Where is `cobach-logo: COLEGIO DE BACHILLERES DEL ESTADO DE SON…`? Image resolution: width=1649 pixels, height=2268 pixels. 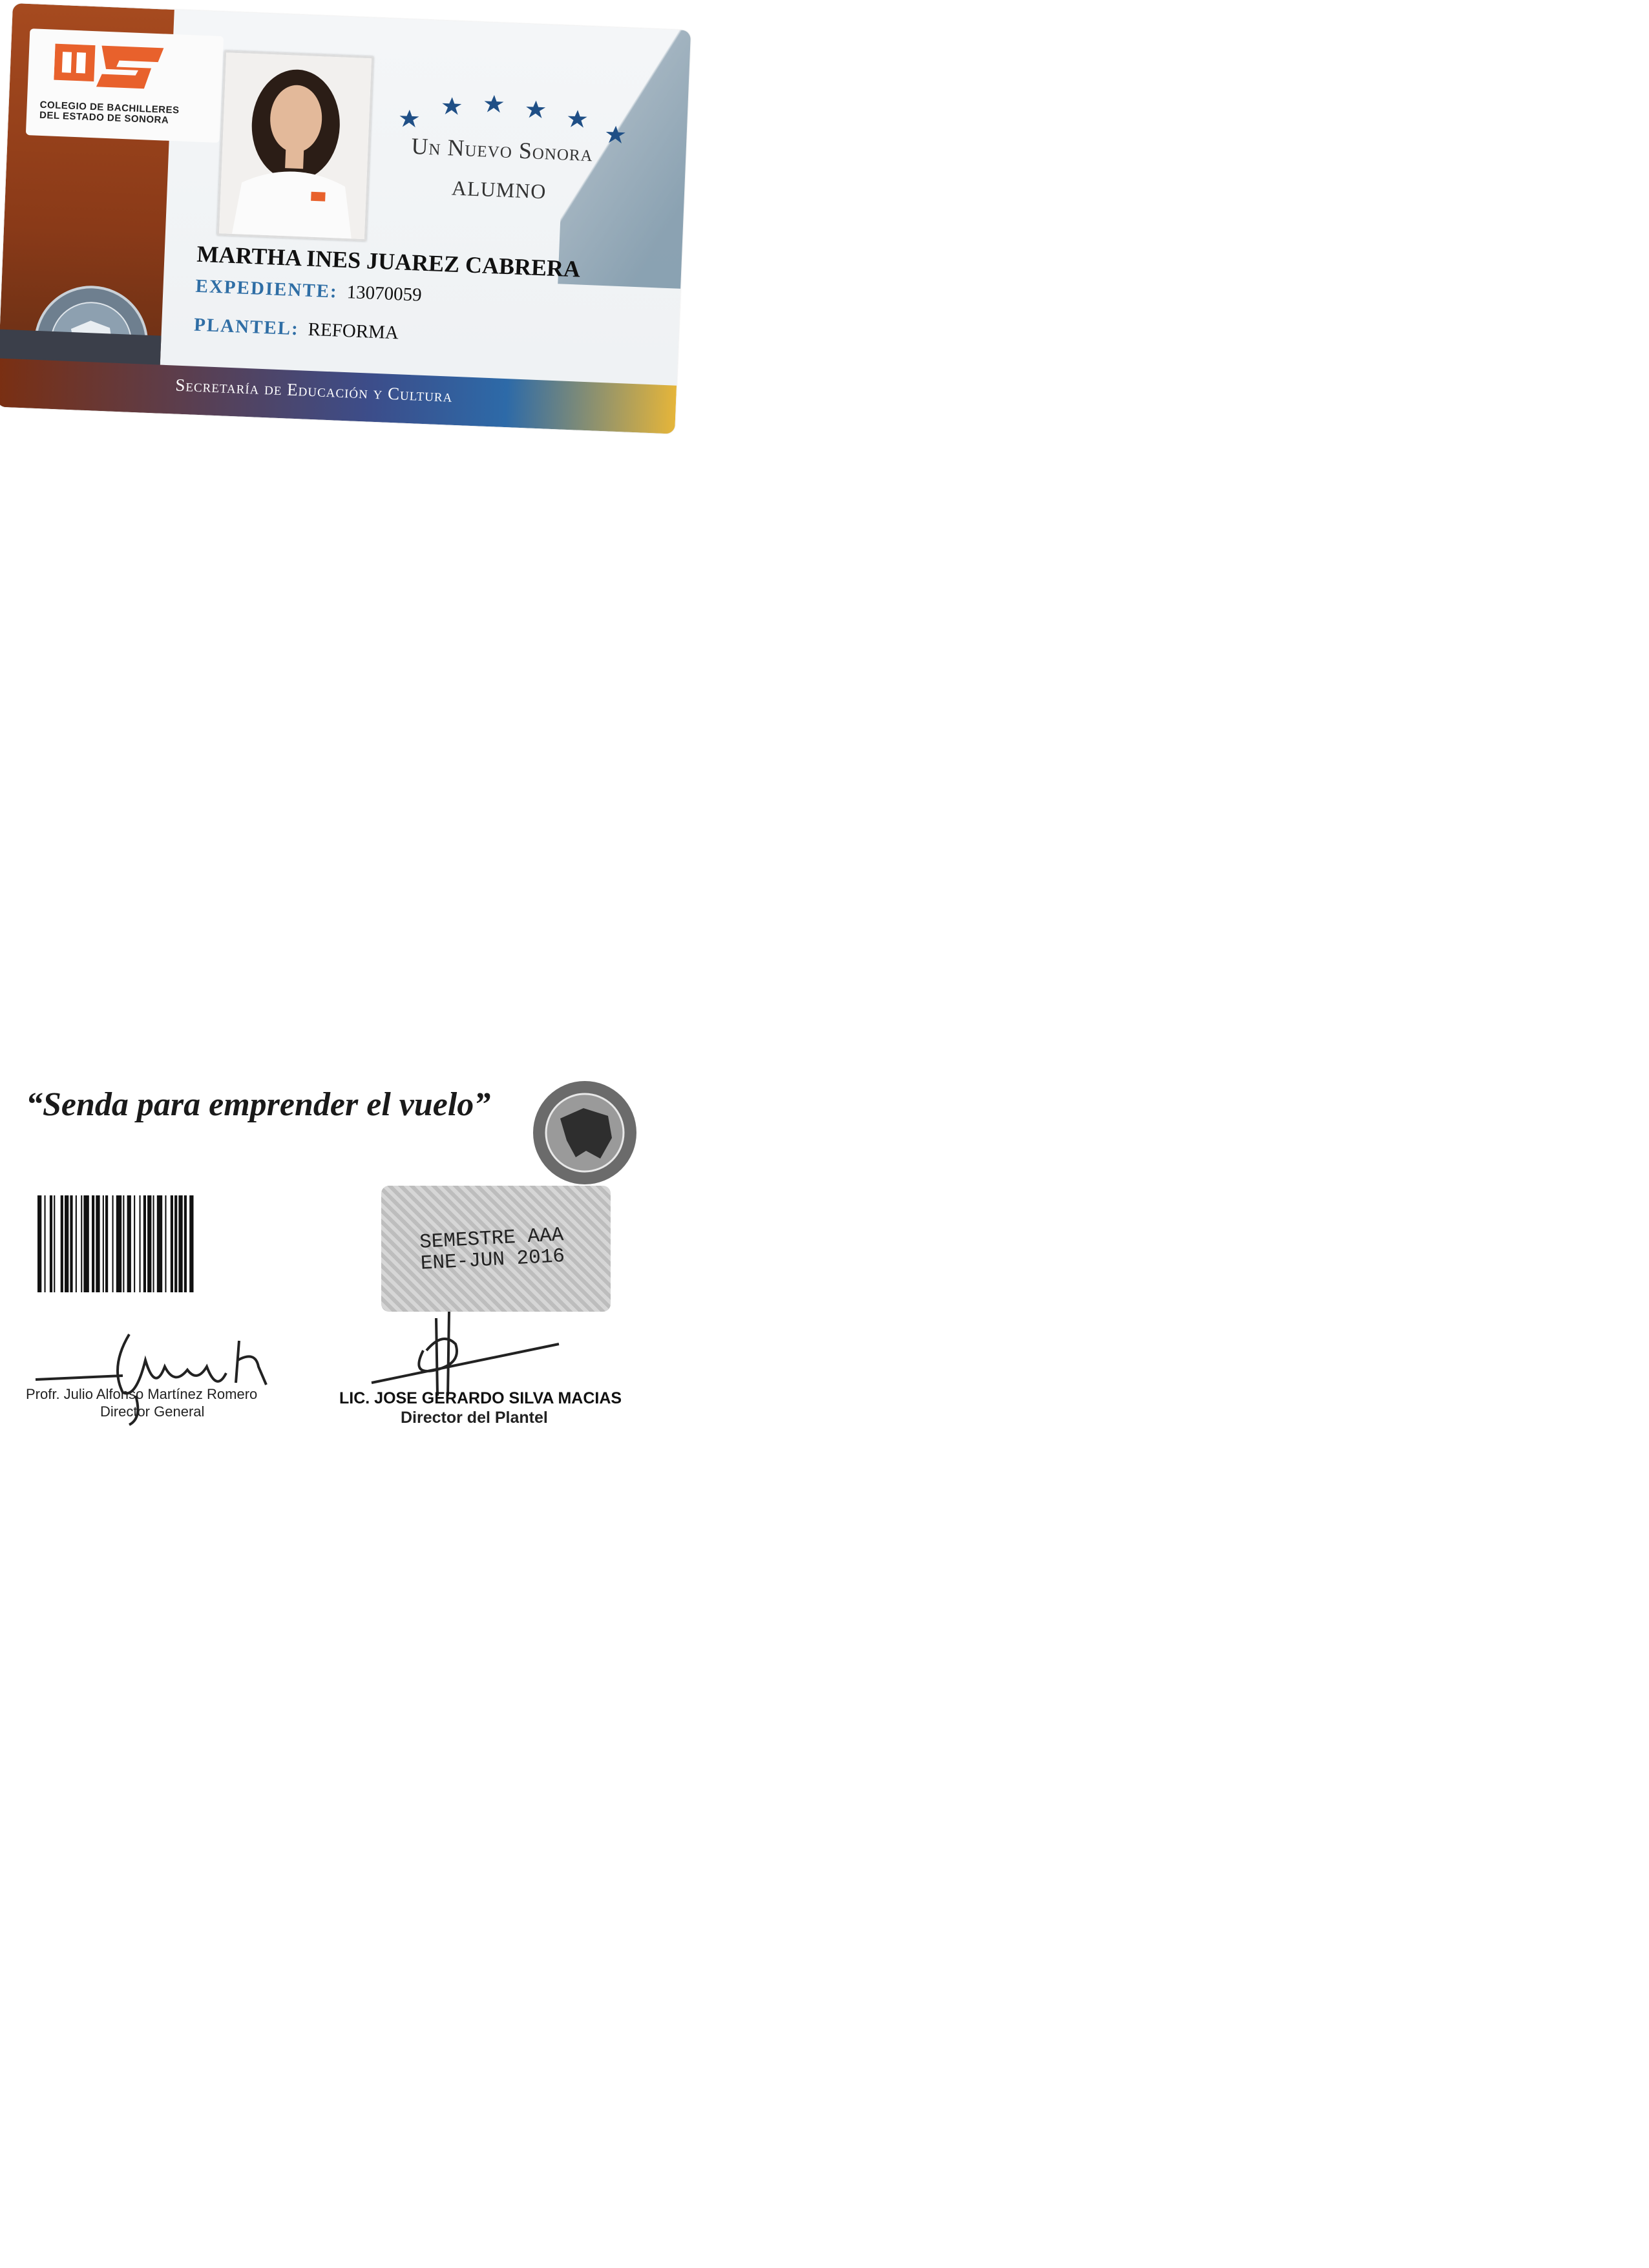
cobach-logo: COLEGIO DE BACHILLERES DEL ESTADO DE SON… is located at coordinates (125, 86).